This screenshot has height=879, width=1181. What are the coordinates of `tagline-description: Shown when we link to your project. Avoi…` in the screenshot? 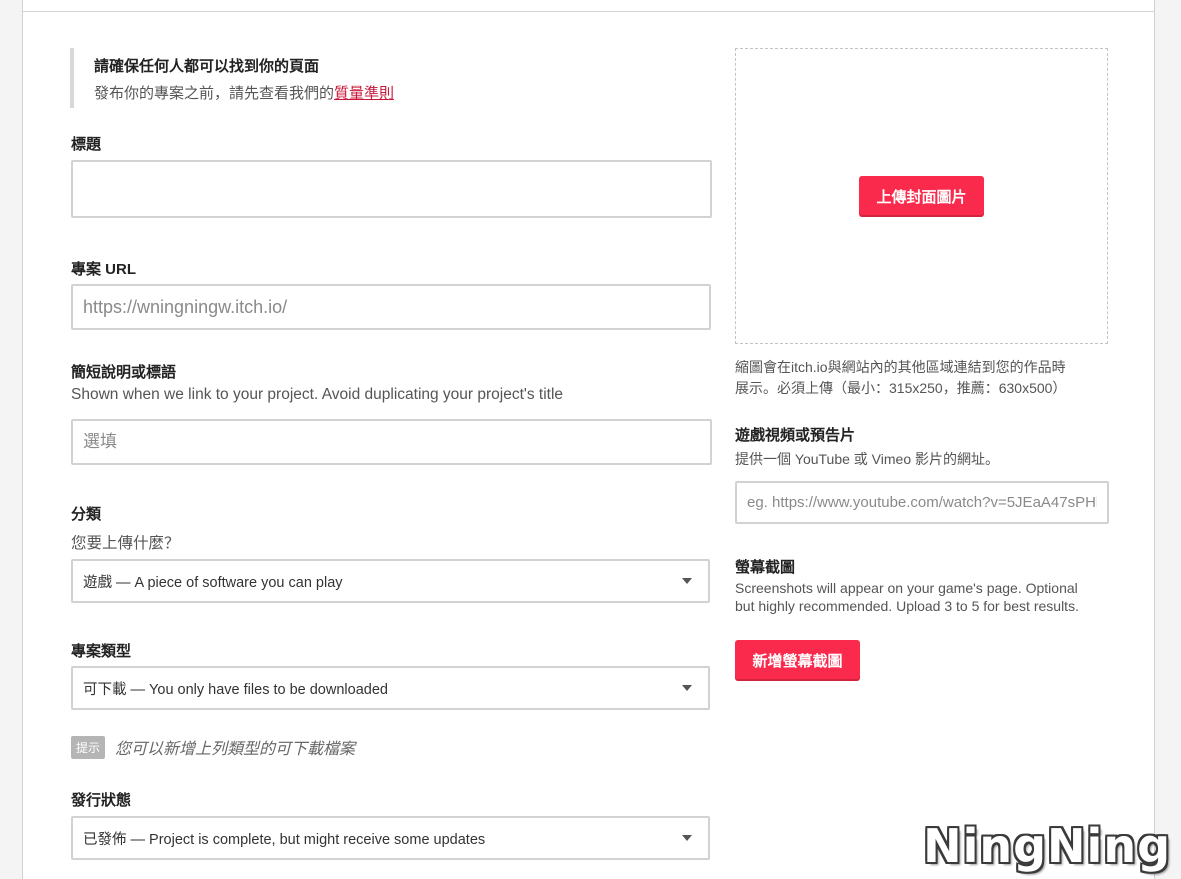 It's located at (317, 394).